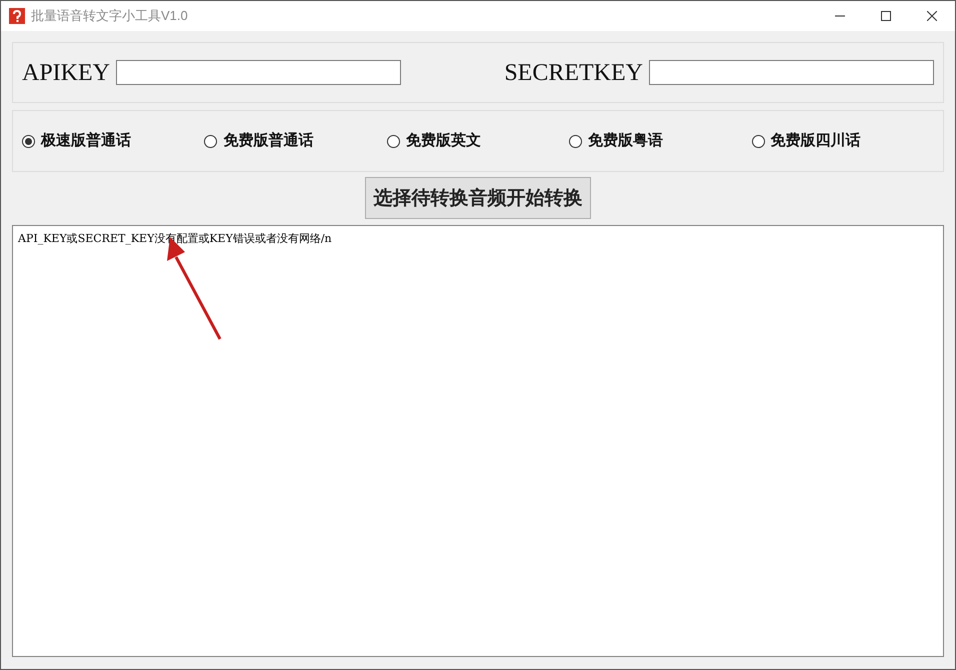  I want to click on radio-label: 免费版粤语, so click(626, 141).